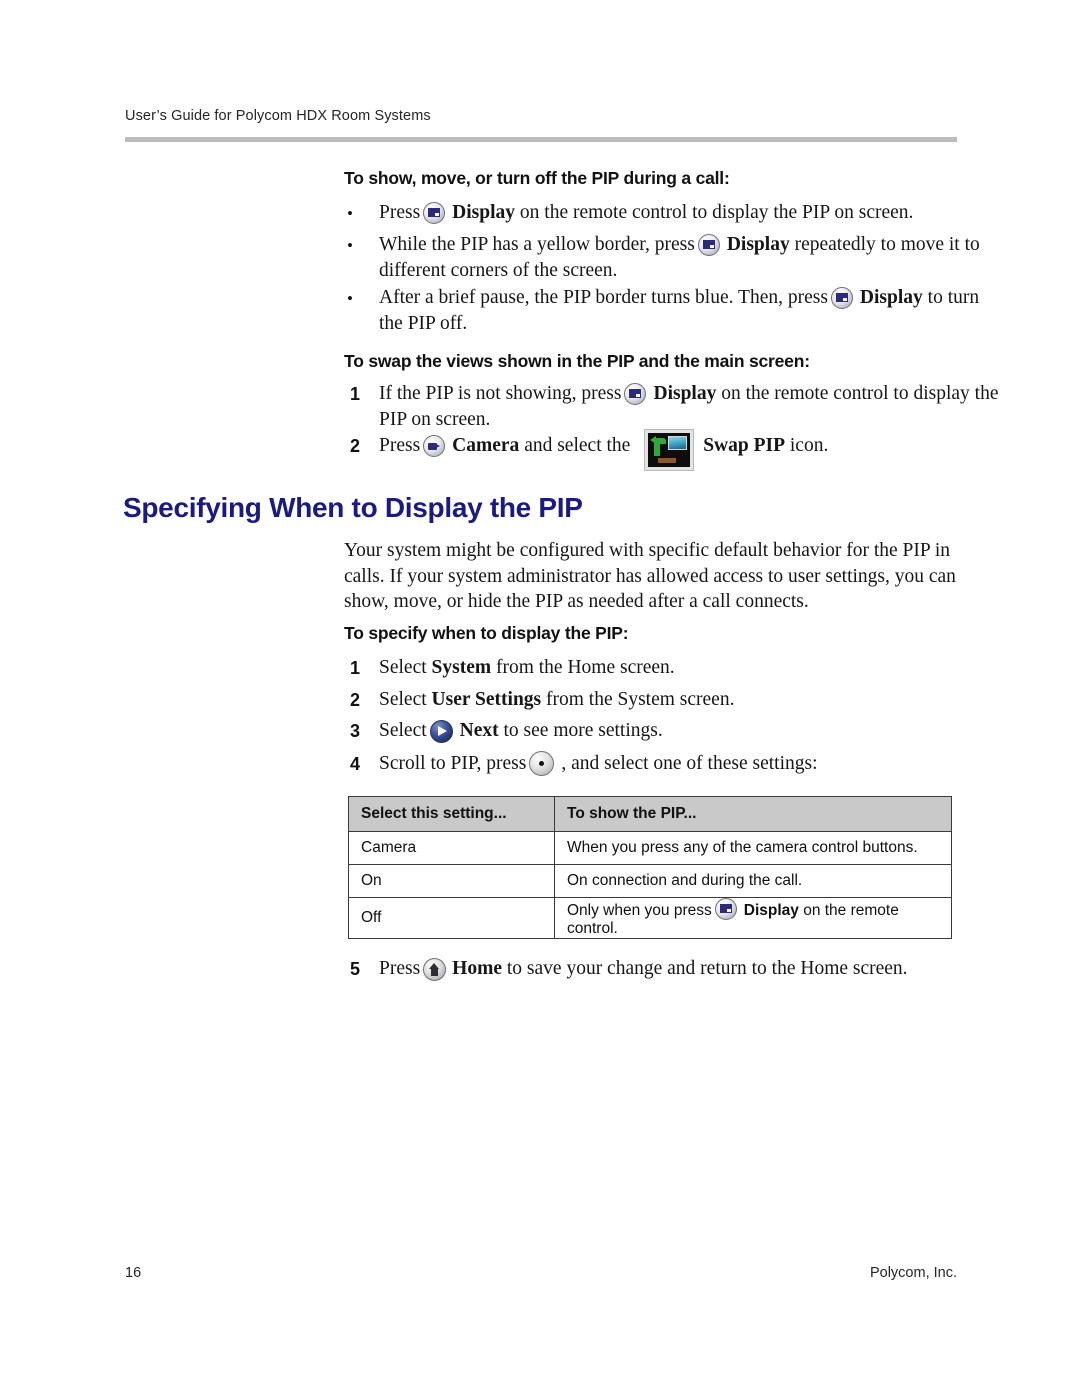  Describe the element at coordinates (133, 1273) in the screenshot. I see `footer-page-number: 16` at that location.